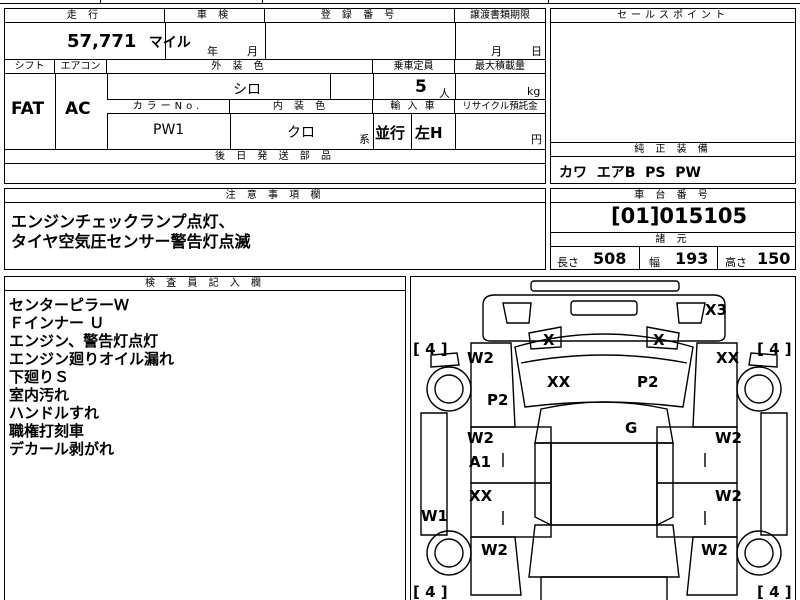 Image resolution: width=800 pixels, height=600 pixels. What do you see at coordinates (774, 349) in the screenshot?
I see `tire-front-right-grade: [ 4 ]` at bounding box center [774, 349].